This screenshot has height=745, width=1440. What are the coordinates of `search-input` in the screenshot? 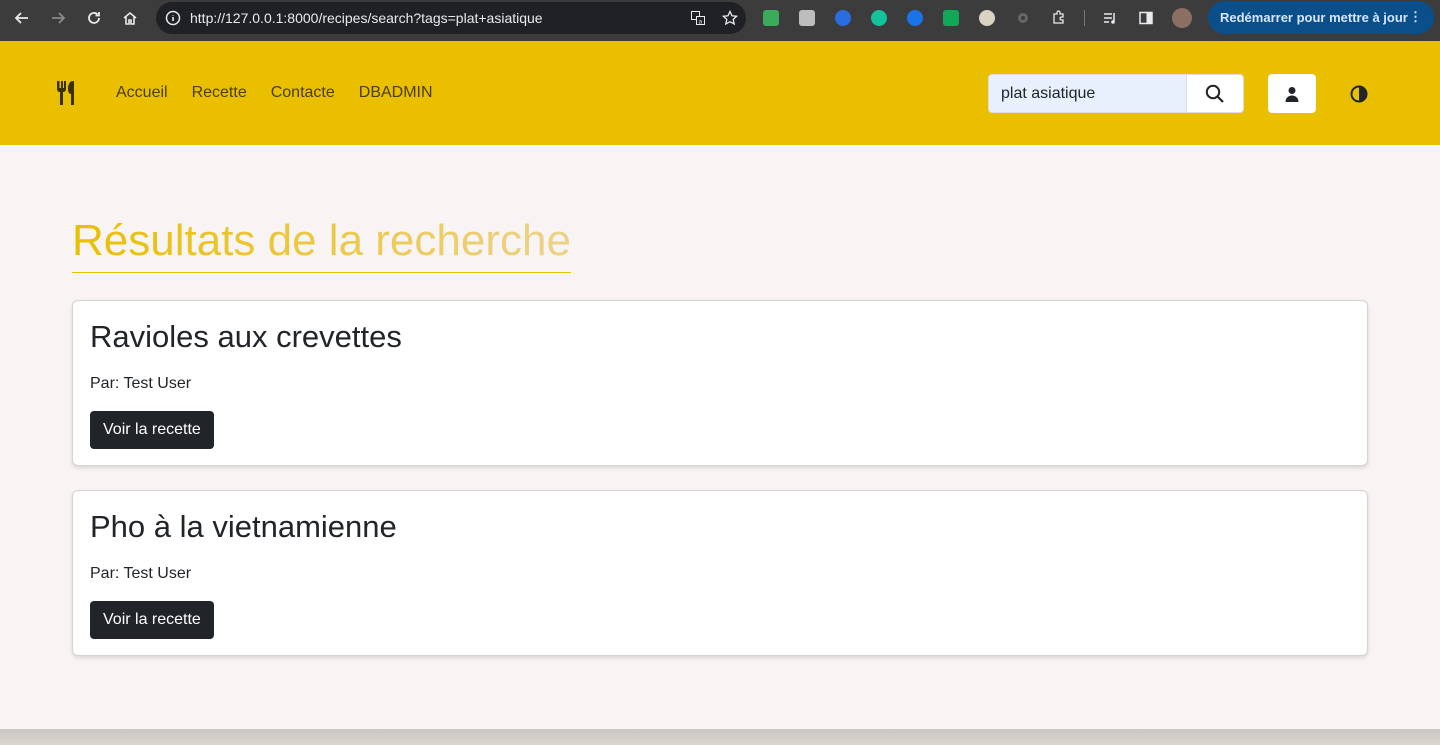 It's located at (1087, 93).